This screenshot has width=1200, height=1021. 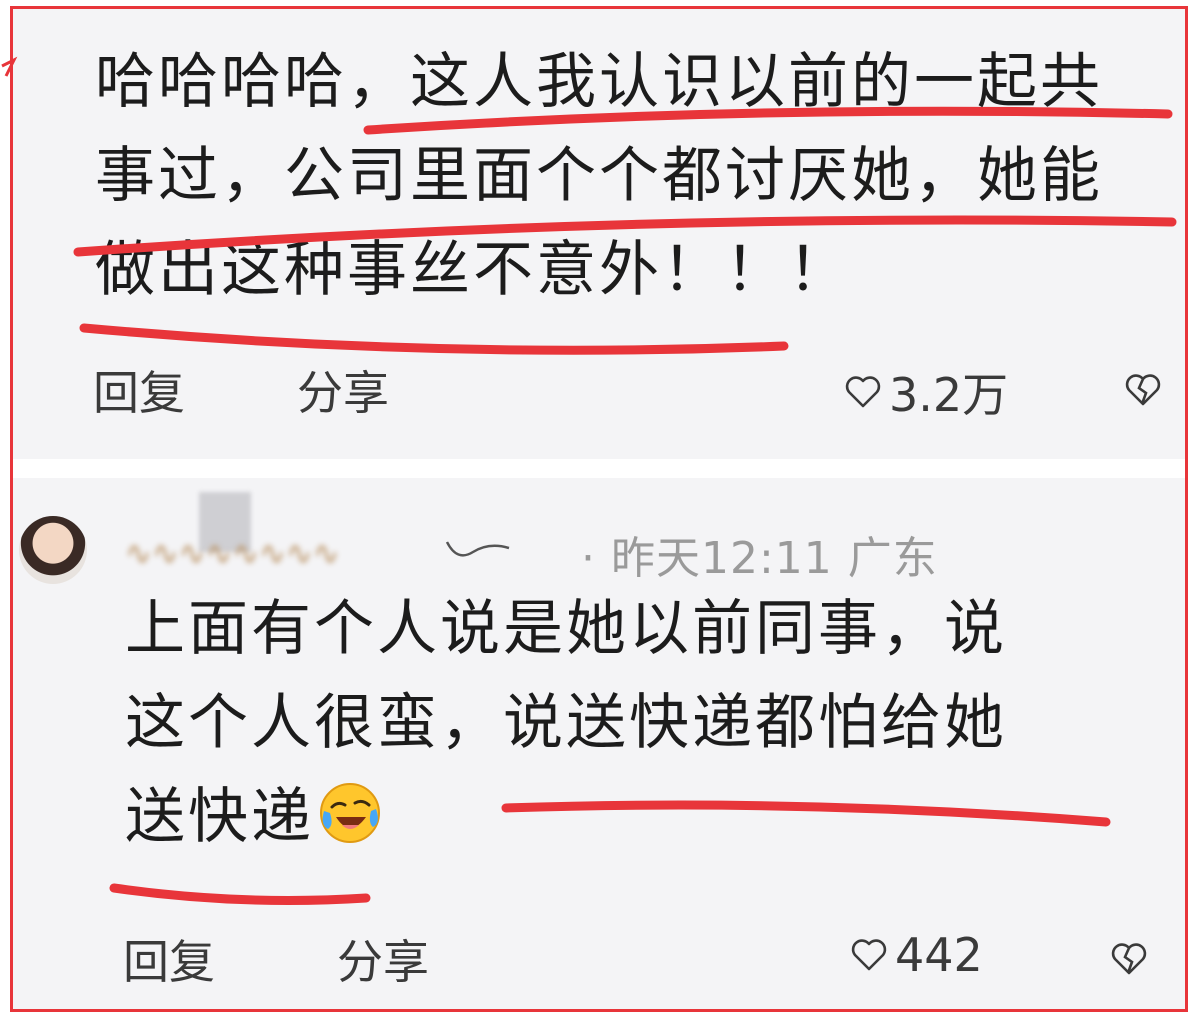 What do you see at coordinates (599, 468) in the screenshot?
I see `card-separator` at bounding box center [599, 468].